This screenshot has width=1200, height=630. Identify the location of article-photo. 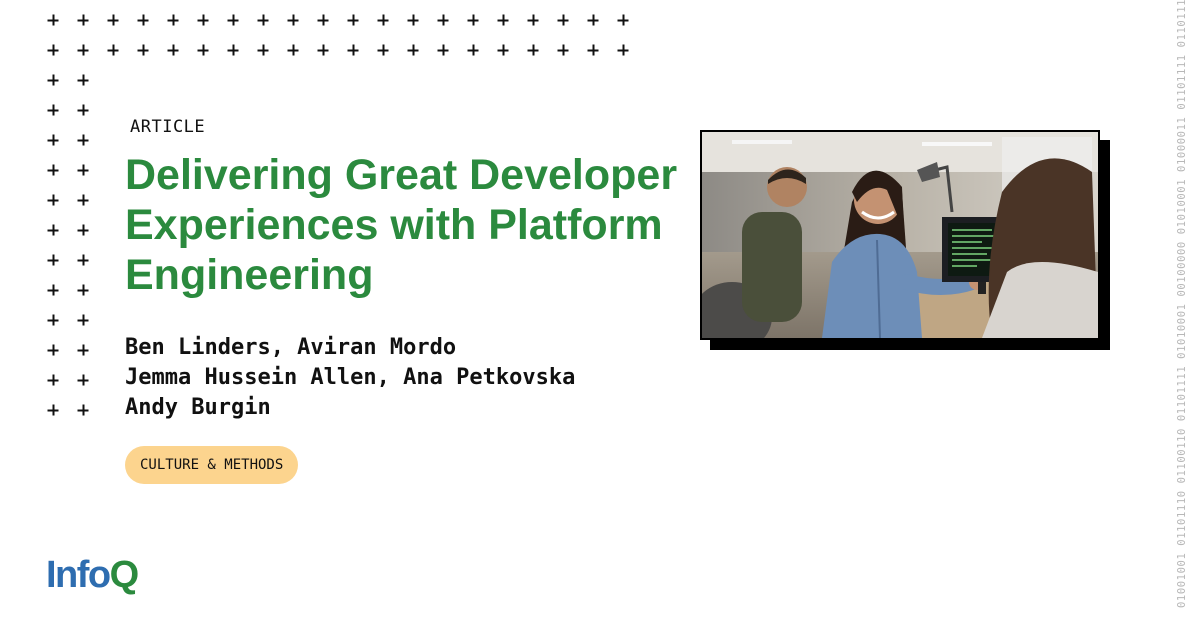
(900, 235).